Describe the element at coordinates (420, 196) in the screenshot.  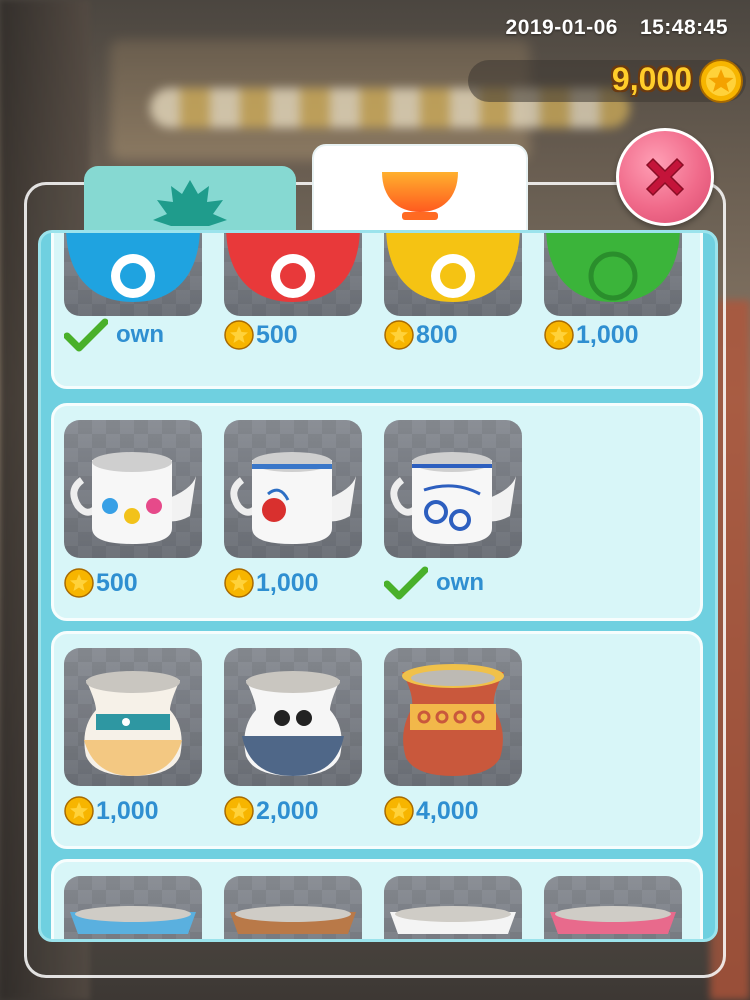
I see `bowl-icon` at that location.